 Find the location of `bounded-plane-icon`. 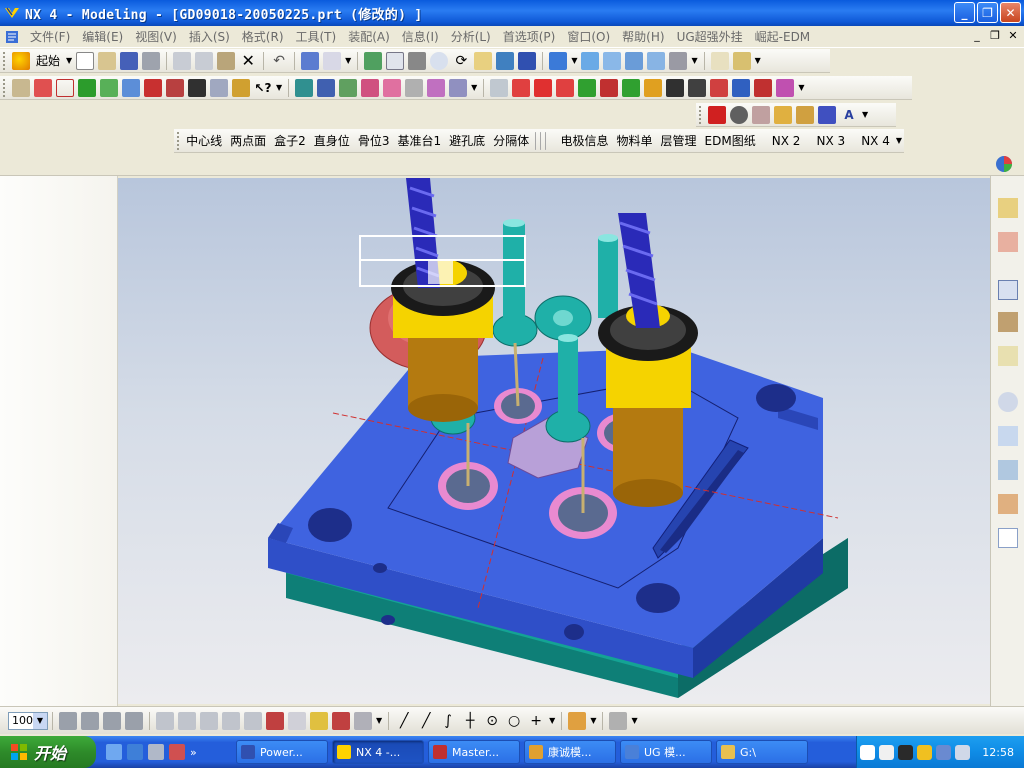

bounded-plane-icon is located at coordinates (392, 87).